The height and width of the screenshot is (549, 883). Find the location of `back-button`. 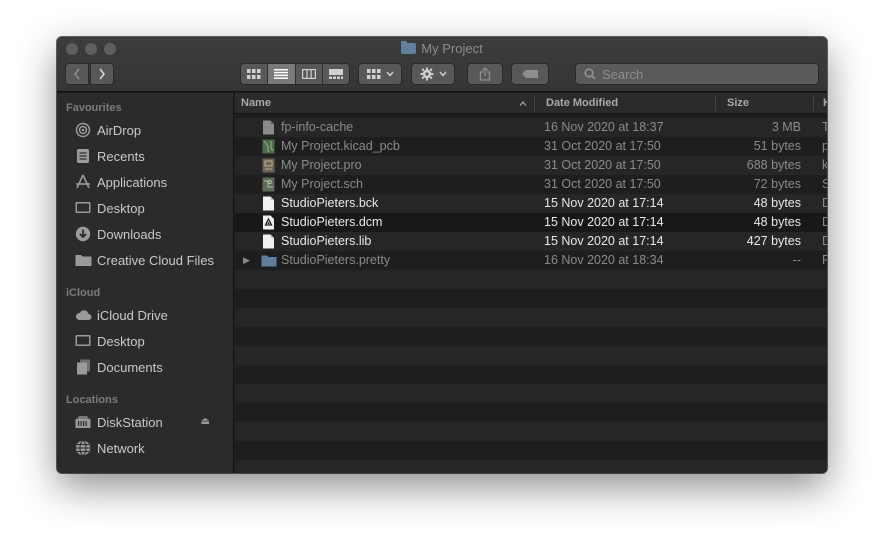

back-button is located at coordinates (77, 74).